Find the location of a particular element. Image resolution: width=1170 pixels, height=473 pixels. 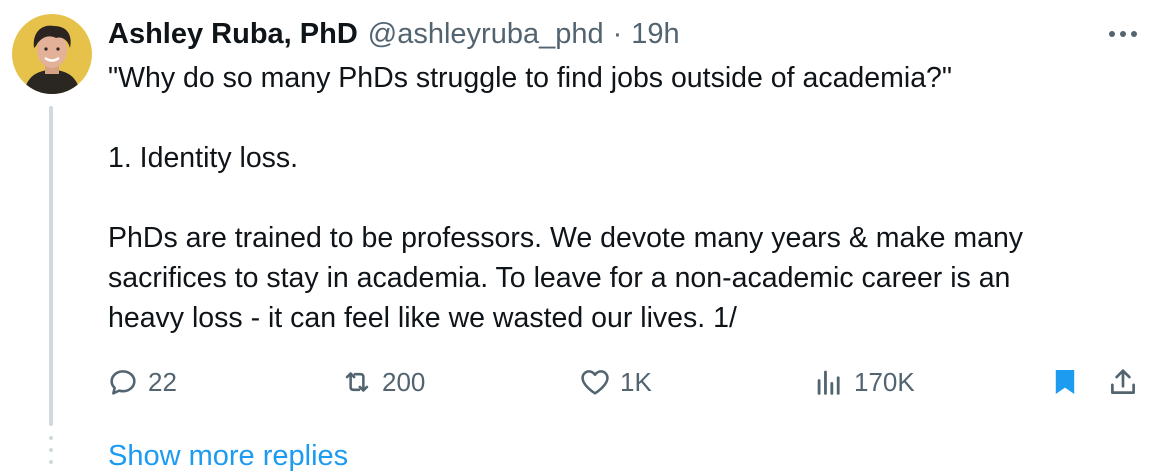

views-button: 170K is located at coordinates (863, 382).